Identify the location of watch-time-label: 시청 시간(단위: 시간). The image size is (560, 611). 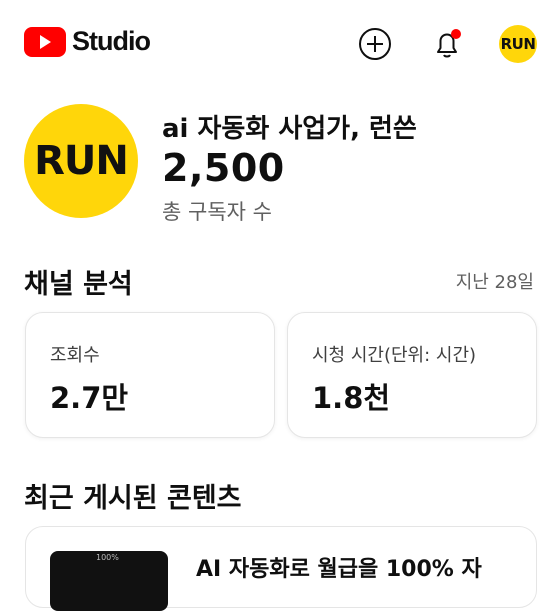
(394, 355).